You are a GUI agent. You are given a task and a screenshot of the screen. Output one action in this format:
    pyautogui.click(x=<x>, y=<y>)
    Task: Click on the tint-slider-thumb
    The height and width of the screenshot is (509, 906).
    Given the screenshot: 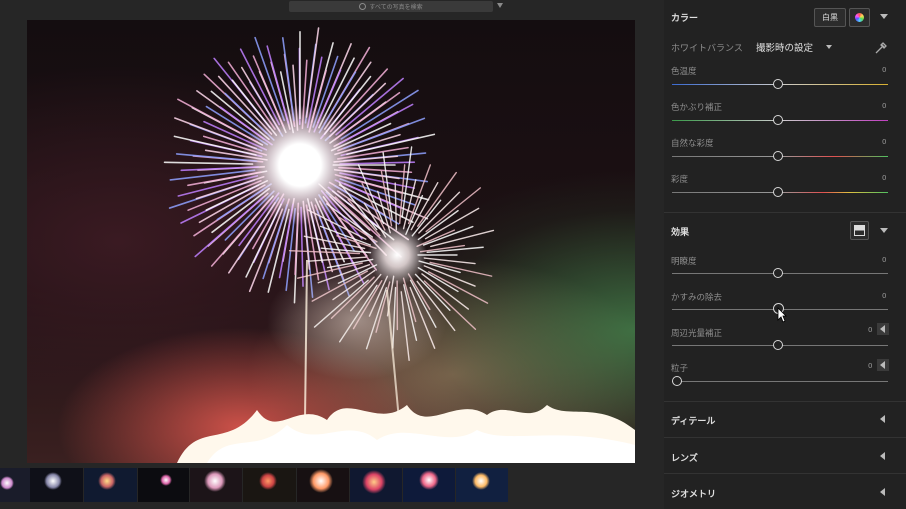 What is the action you would take?
    pyautogui.click(x=778, y=120)
    